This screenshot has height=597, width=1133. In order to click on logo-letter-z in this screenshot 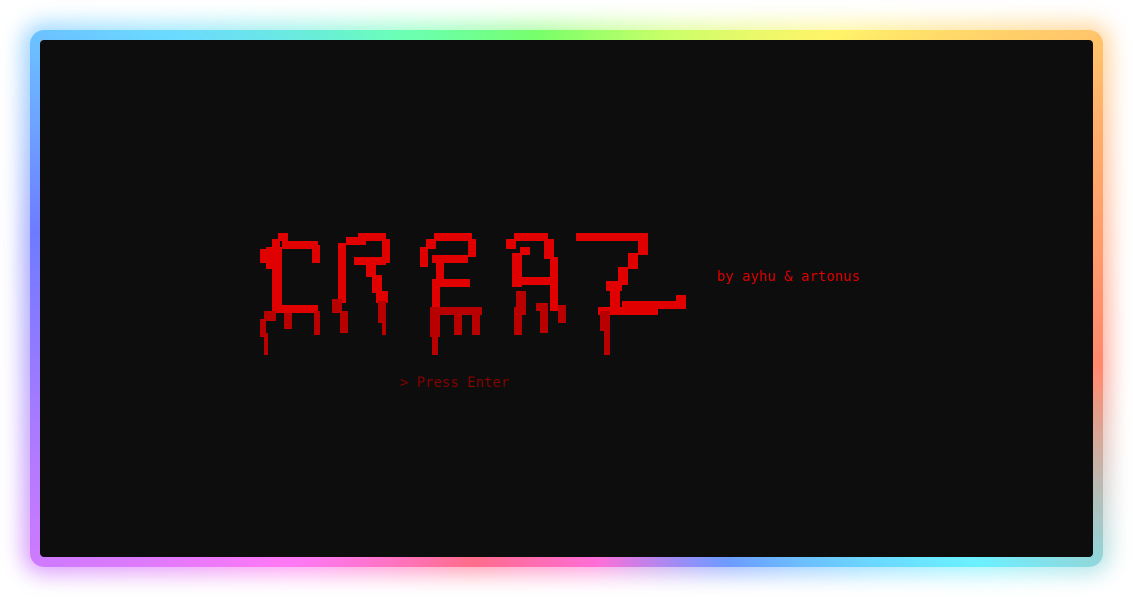, I will do `click(631, 294)`.